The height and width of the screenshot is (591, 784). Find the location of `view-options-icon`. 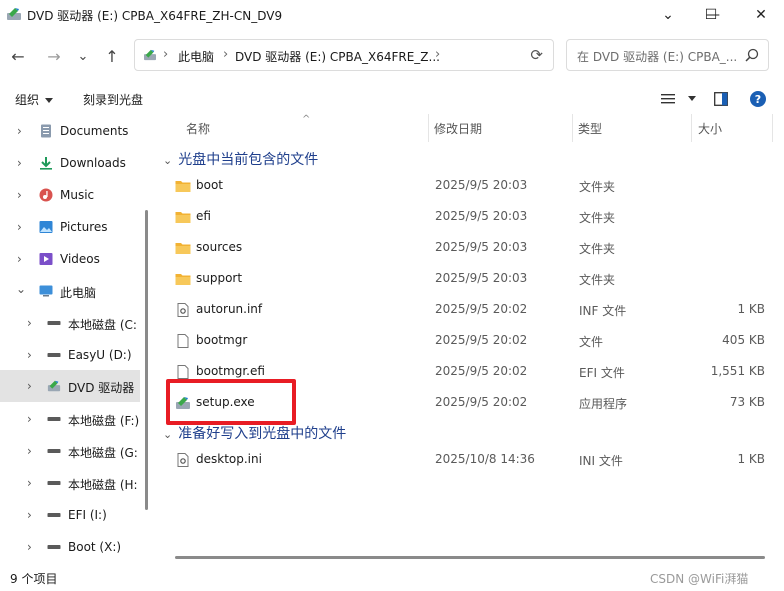

view-options-icon is located at coordinates (668, 99).